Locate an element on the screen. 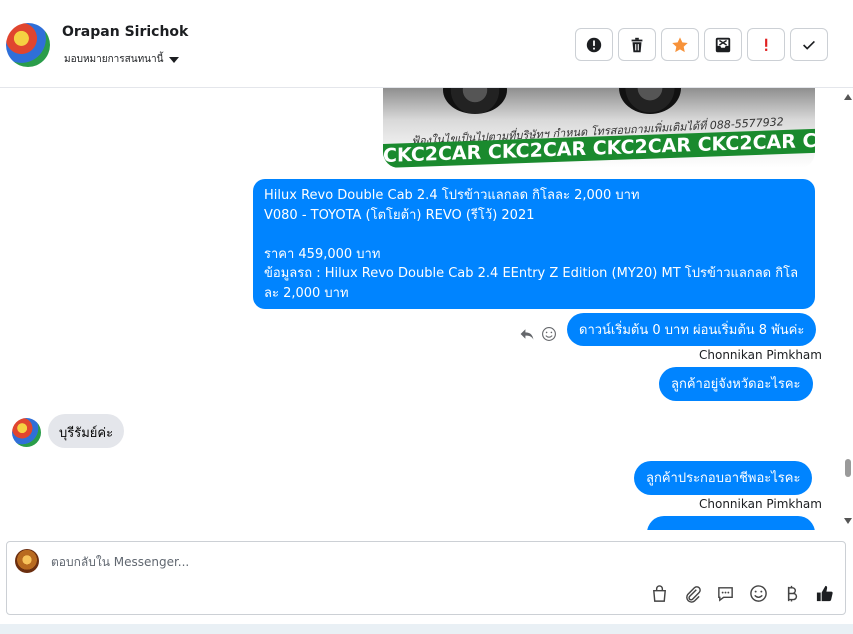 The image size is (853, 634). thumbs-up-icon is located at coordinates (824, 593).